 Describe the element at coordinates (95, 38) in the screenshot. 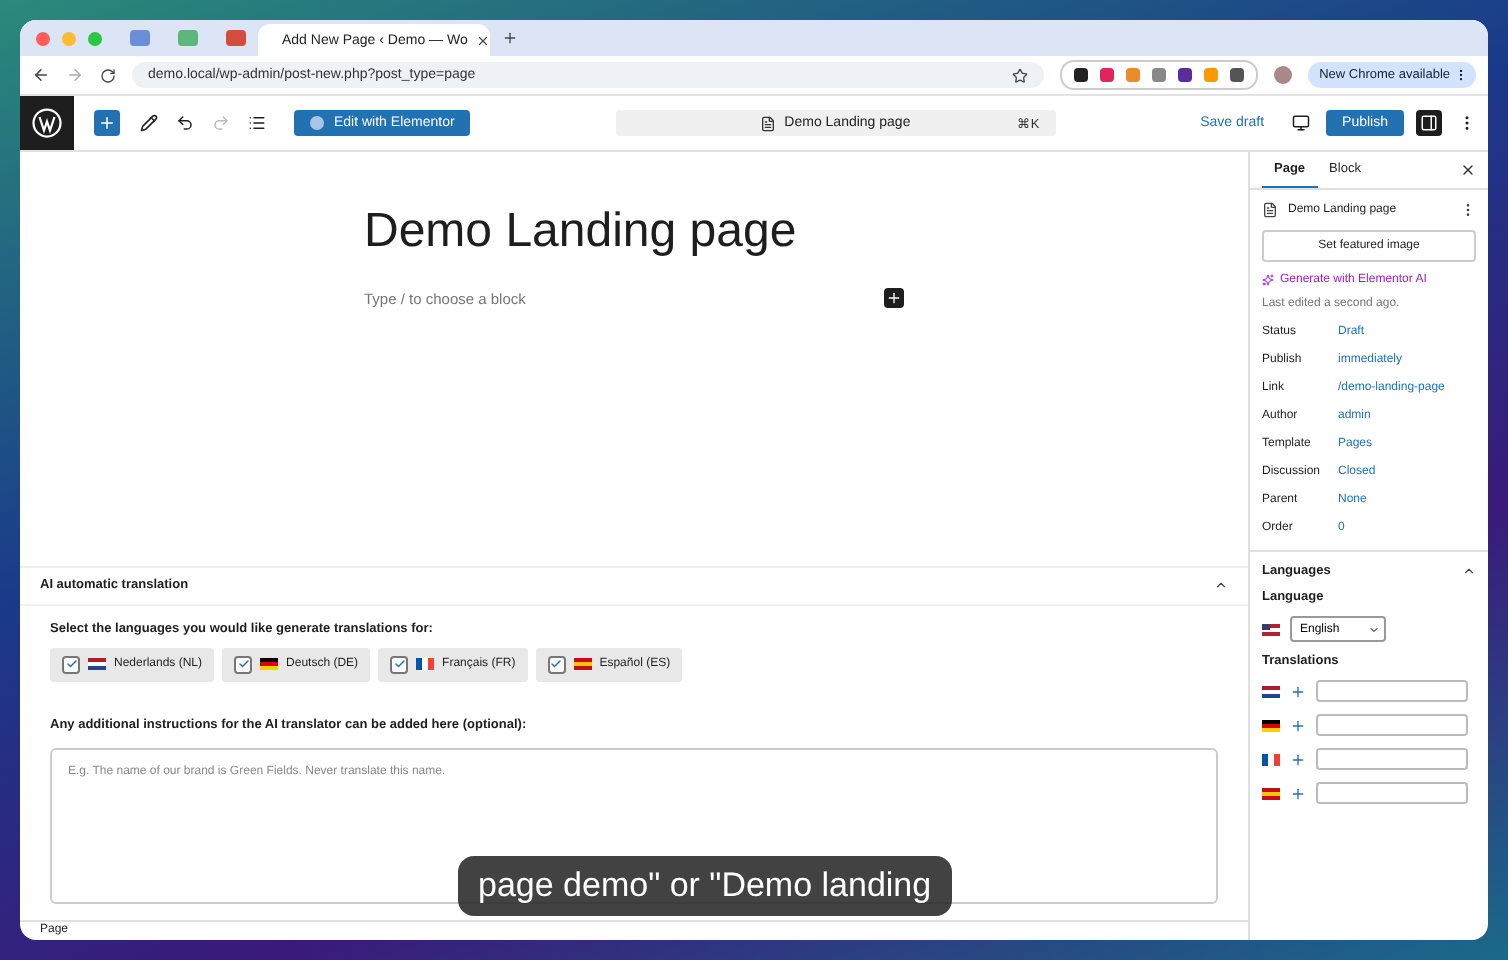

I see `zoom-dot` at that location.